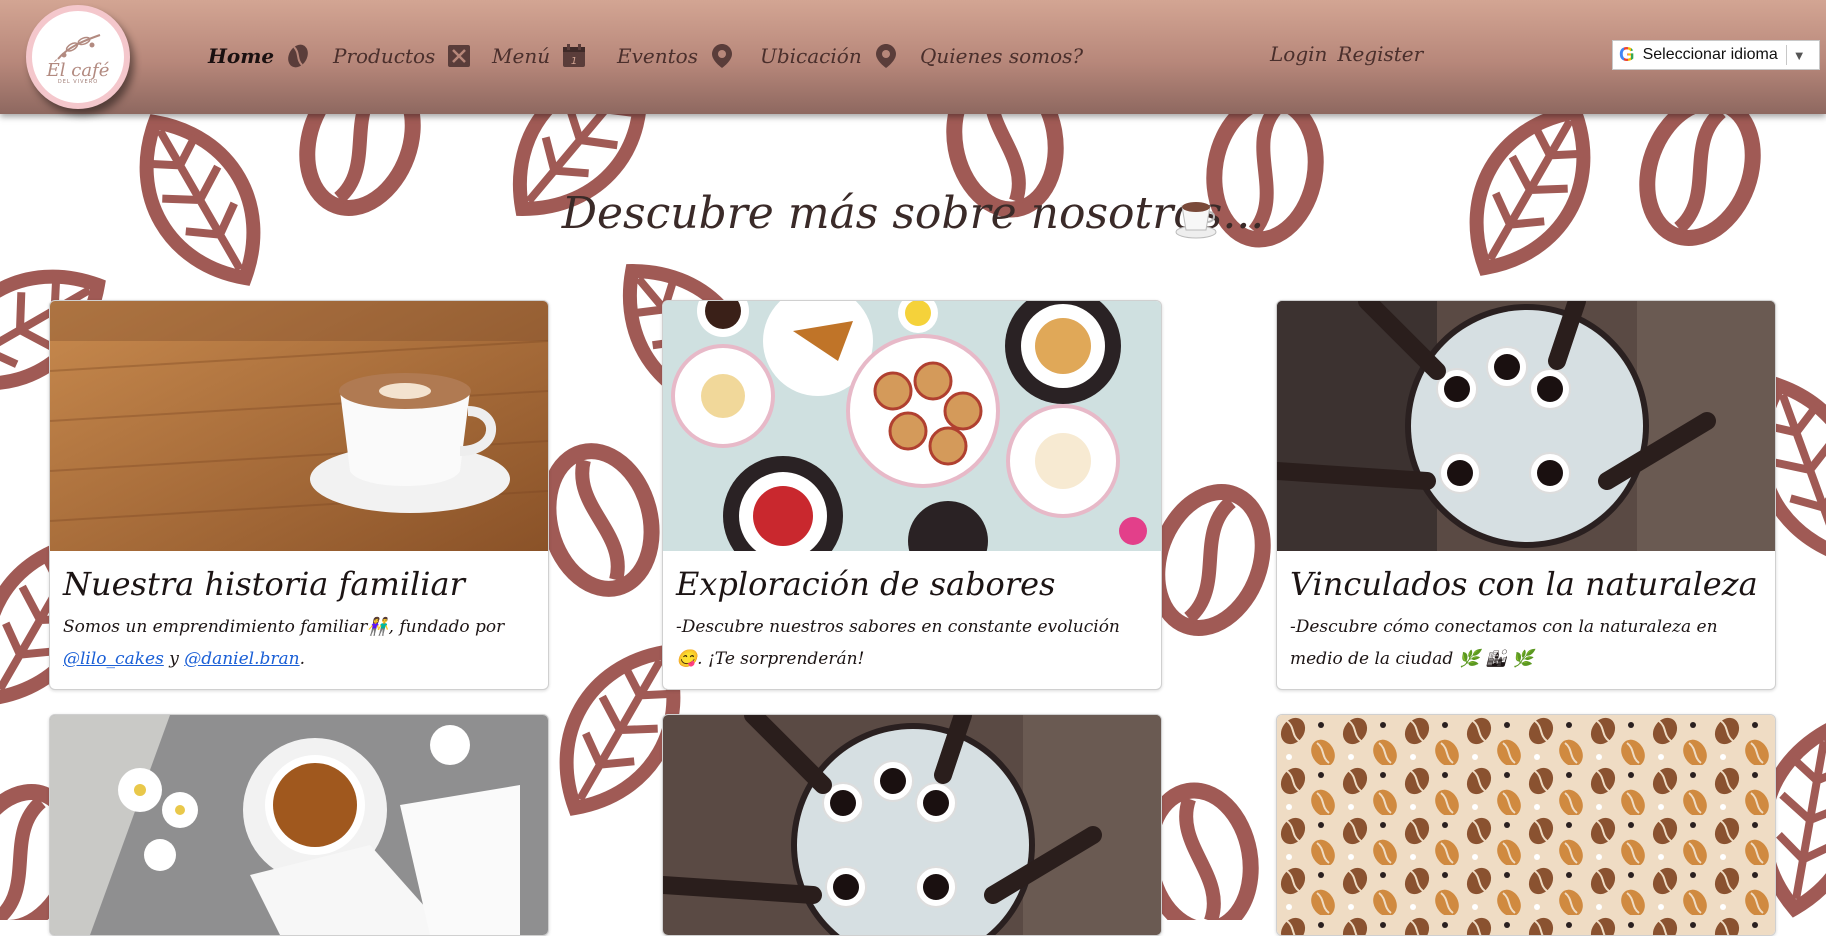  What do you see at coordinates (1710, 54) in the screenshot?
I see `language-selector-label: Seleccionar idioma` at bounding box center [1710, 54].